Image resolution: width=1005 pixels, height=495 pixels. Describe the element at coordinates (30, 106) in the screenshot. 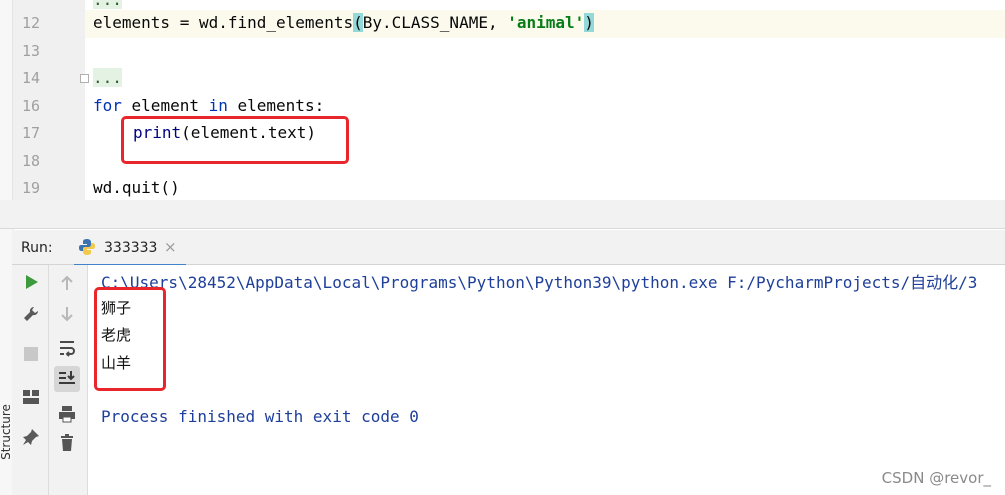

I see `line-number: 16` at that location.